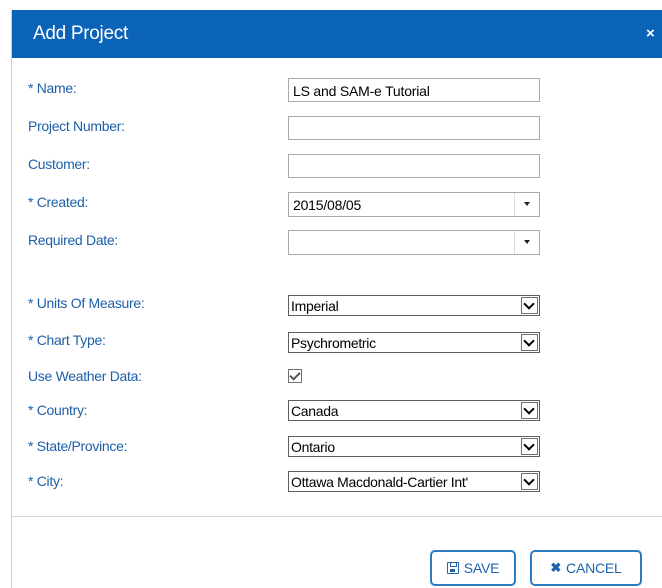 This screenshot has width=662, height=588. I want to click on units-select: Imperial, so click(414, 305).